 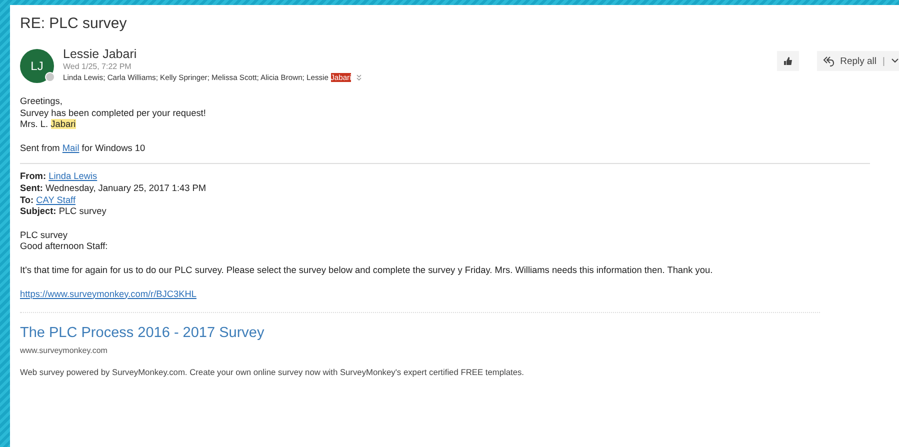 What do you see at coordinates (48, 125) in the screenshot?
I see `message-line: Mrs. L. Jabari` at bounding box center [48, 125].